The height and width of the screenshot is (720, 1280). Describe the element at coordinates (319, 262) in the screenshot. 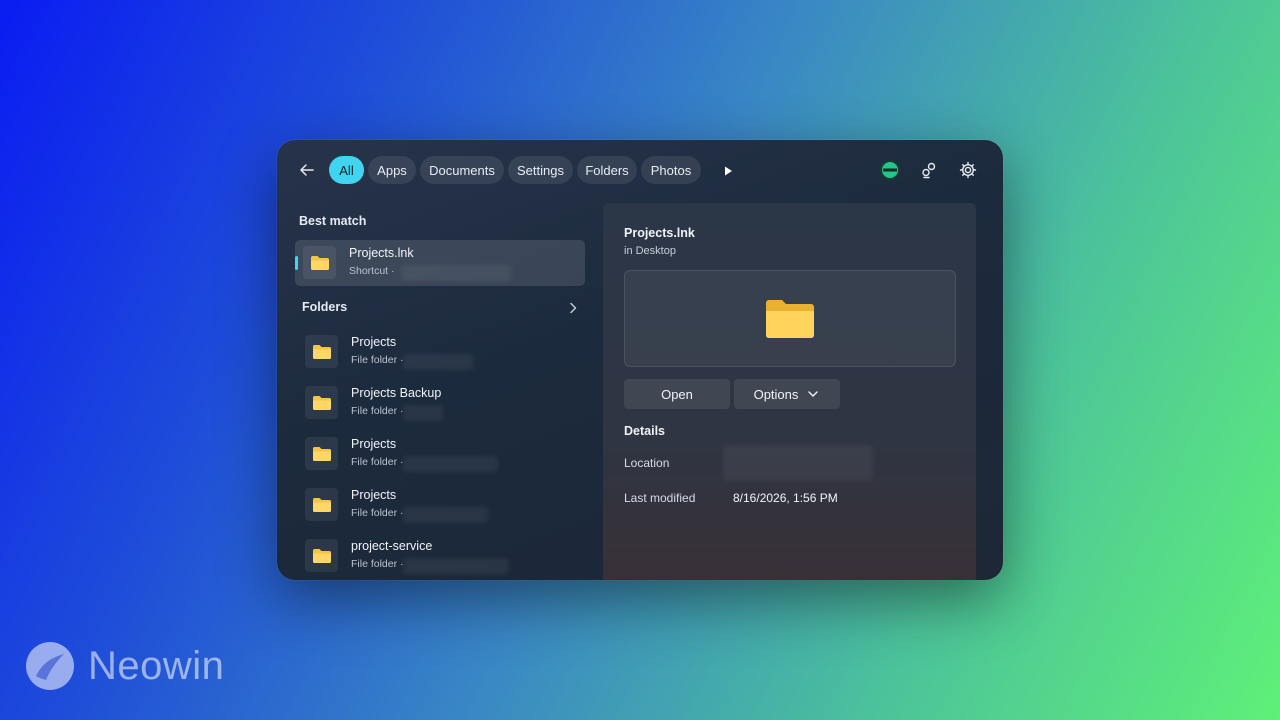

I see `folder-shortcut-icon` at that location.